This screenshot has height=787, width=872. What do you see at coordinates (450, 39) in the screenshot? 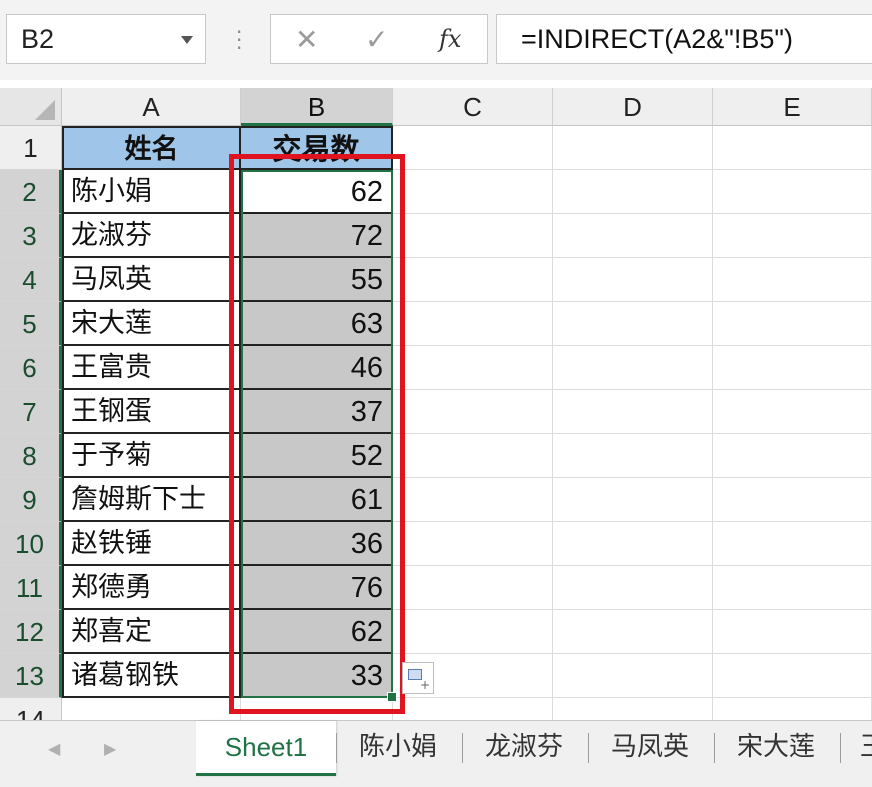
I see `insert-function-icon: fx` at bounding box center [450, 39].